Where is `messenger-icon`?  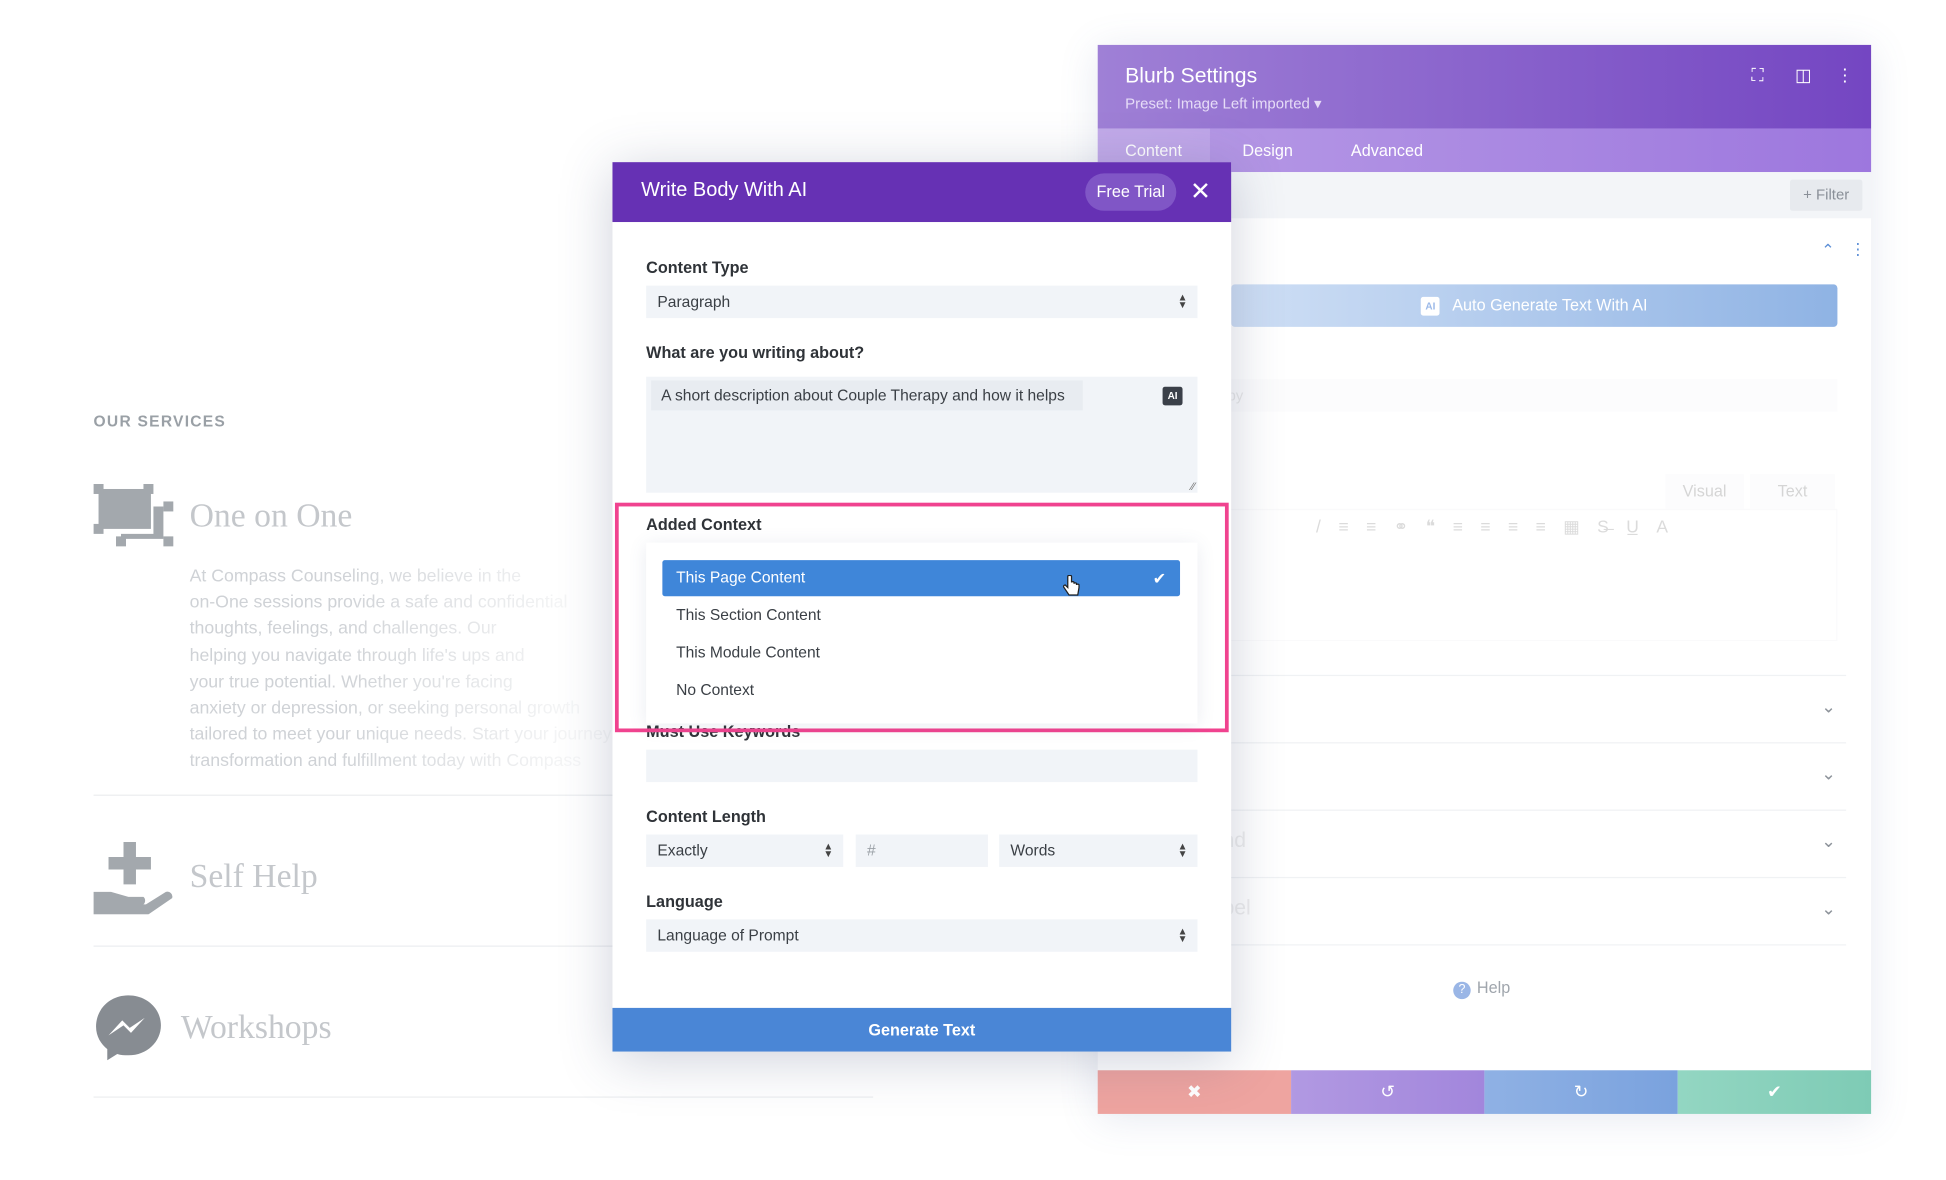 messenger-icon is located at coordinates (128, 1028).